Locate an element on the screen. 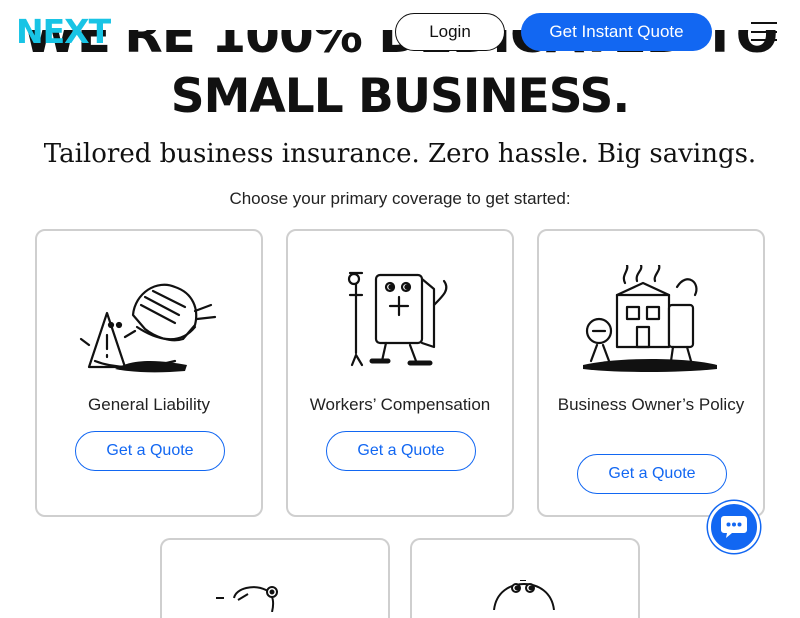 Image resolution: width=800 pixels, height=618 pixels. coverage-card-general-liability: General Liability Get a Quote is located at coordinates (149, 373).